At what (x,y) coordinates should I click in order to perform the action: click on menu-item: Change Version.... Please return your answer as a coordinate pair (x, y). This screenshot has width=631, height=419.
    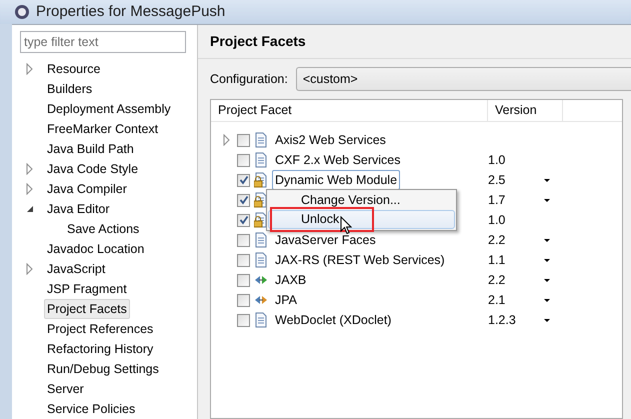
    Looking at the image, I should click on (361, 200).